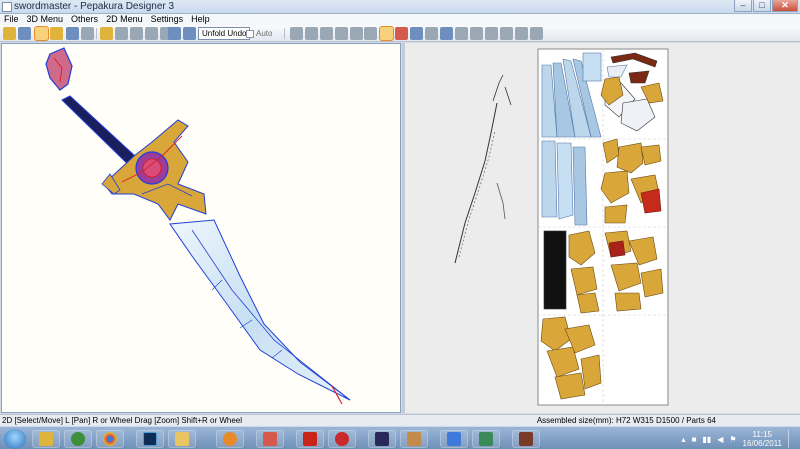  I want to click on menu-2d: 2D Menu, so click(124, 19).